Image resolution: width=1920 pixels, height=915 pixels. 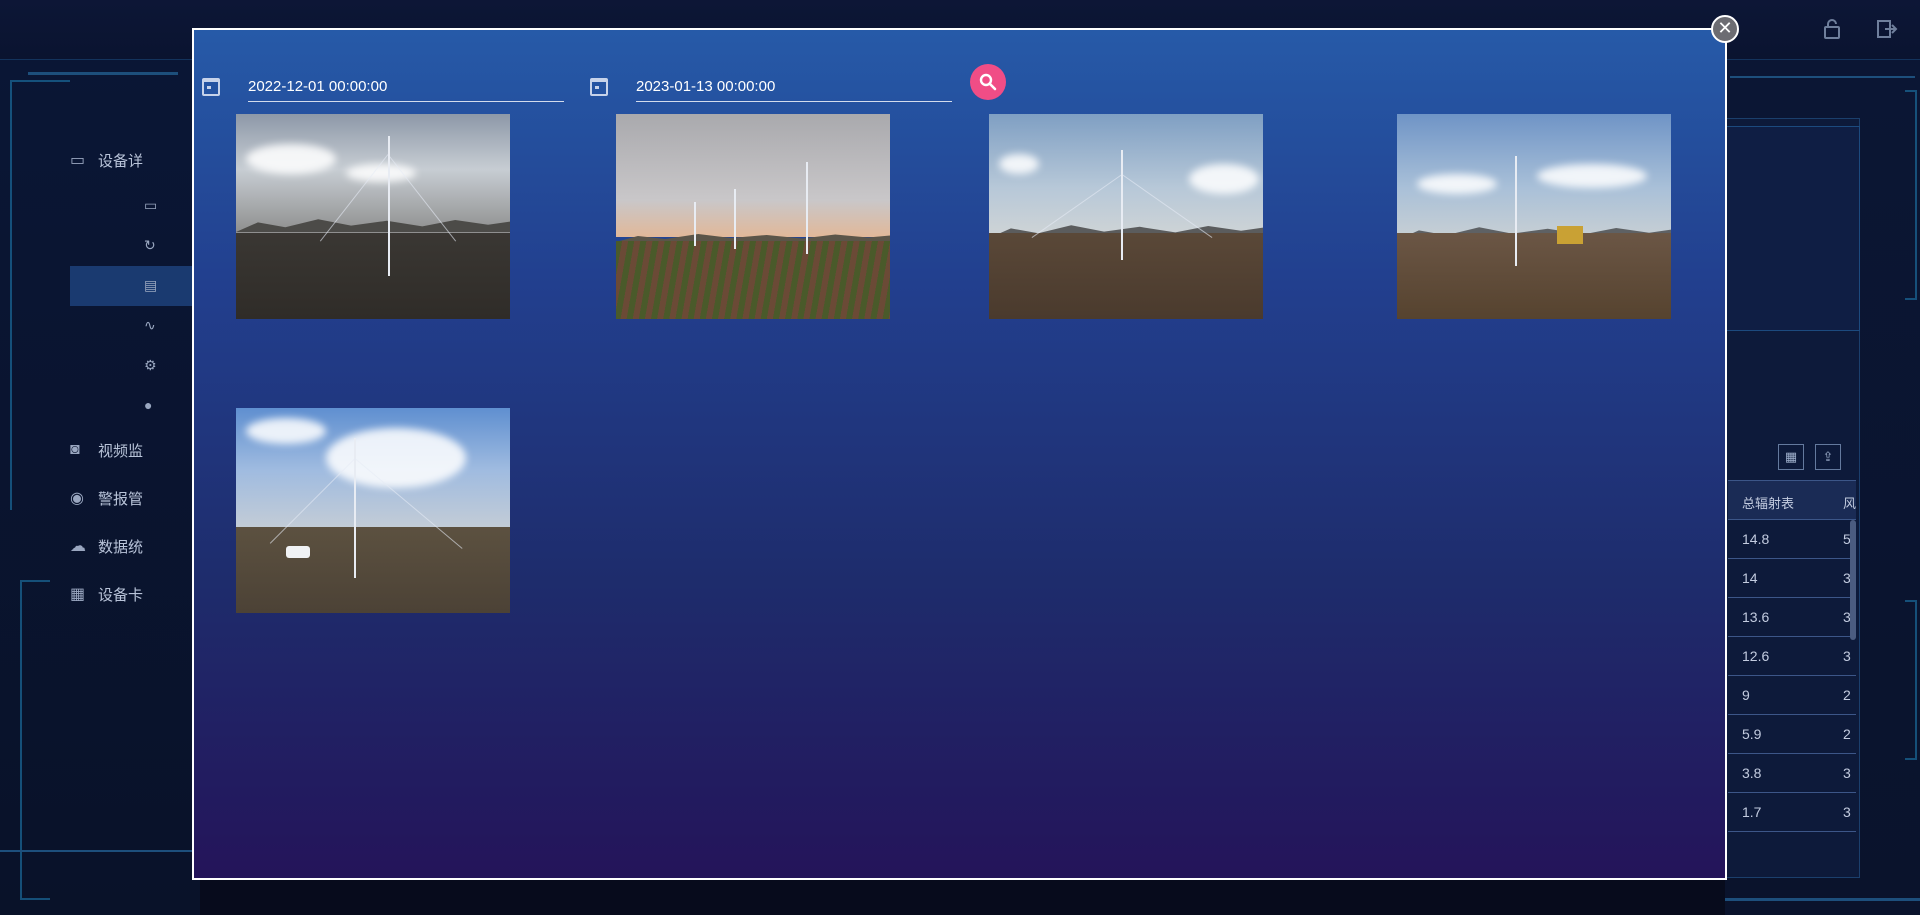 What do you see at coordinates (1746, 695) in the screenshot?
I see `table-cell: 9` at bounding box center [1746, 695].